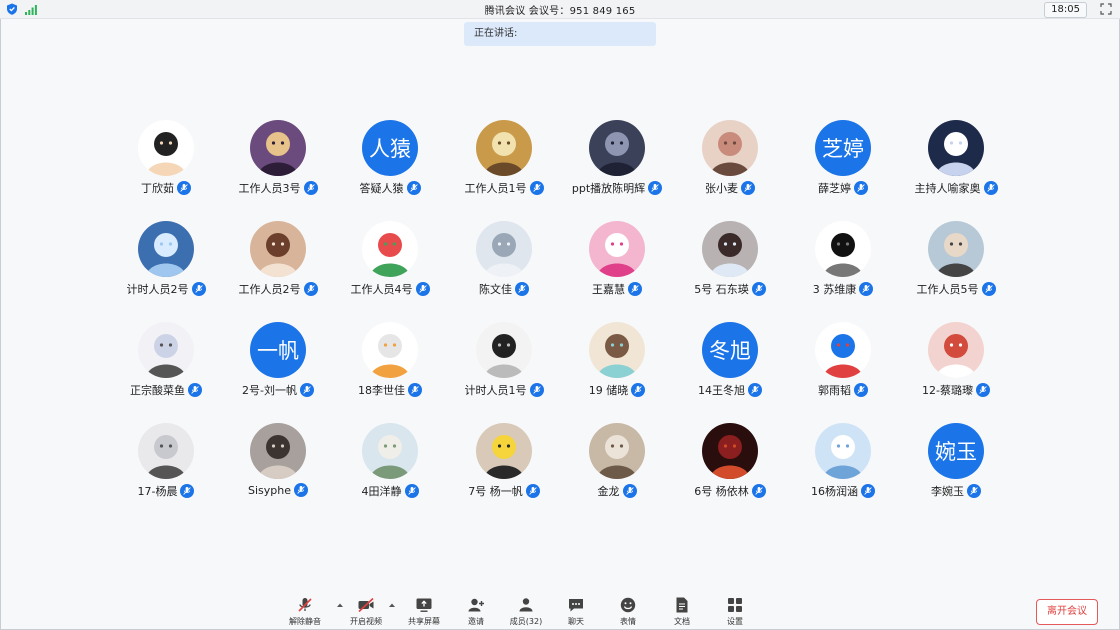 Image resolution: width=1120 pixels, height=630 pixels. Describe the element at coordinates (730, 390) in the screenshot. I see `participant-name-row: 14王冬旭` at that location.